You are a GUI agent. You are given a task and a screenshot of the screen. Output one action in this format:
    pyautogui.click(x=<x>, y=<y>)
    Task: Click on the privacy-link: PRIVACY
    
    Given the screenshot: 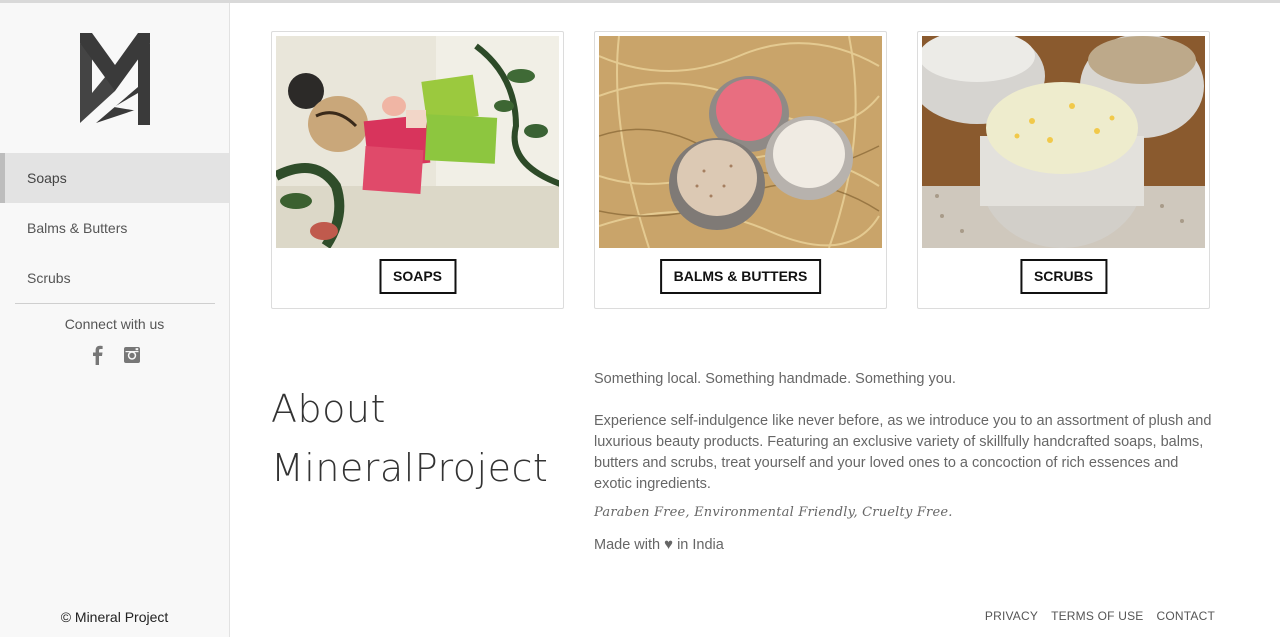 What is the action you would take?
    pyautogui.click(x=1011, y=616)
    